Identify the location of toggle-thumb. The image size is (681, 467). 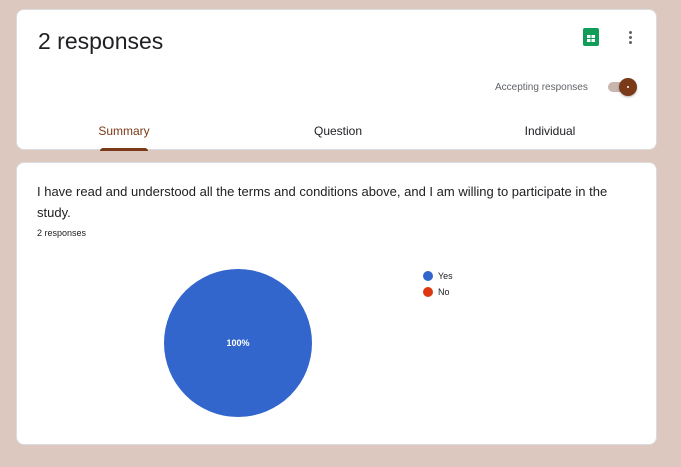
(628, 87).